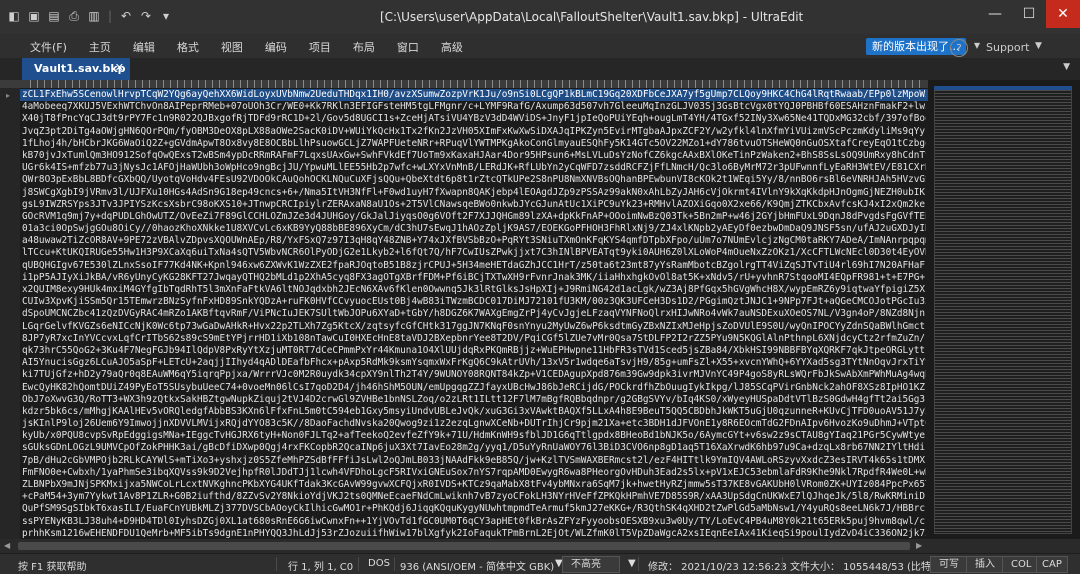  Describe the element at coordinates (246, 47) in the screenshot. I see `ribbon-menu: 文件(F) 主页 编辑 格式 视图 编码 项目 布局 窗口 高级` at that location.